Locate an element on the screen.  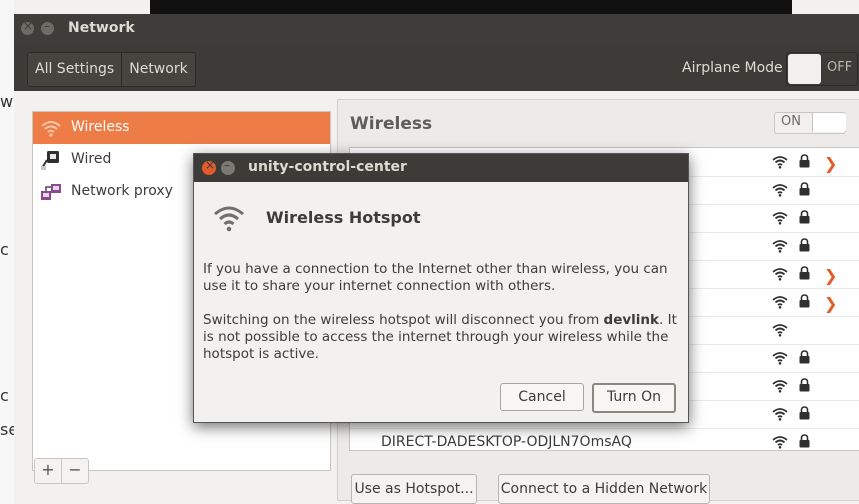
airplane-mode-switch: OFF is located at coordinates (822, 69).